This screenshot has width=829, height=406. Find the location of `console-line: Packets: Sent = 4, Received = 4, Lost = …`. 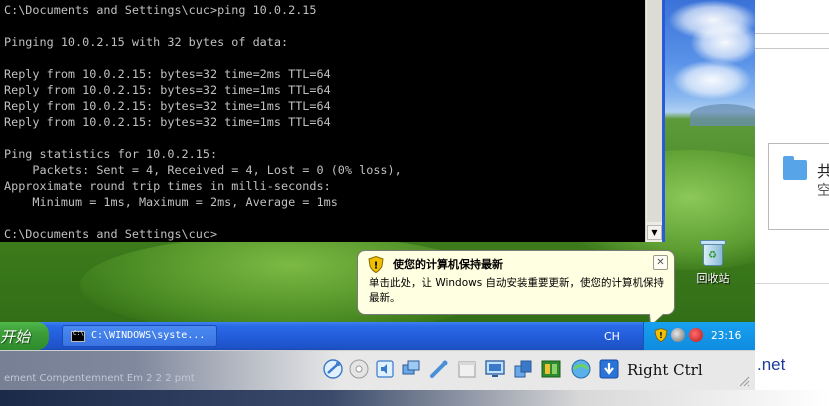

console-line: Packets: Sent = 4, Received = 4, Lost = … is located at coordinates (203, 170).